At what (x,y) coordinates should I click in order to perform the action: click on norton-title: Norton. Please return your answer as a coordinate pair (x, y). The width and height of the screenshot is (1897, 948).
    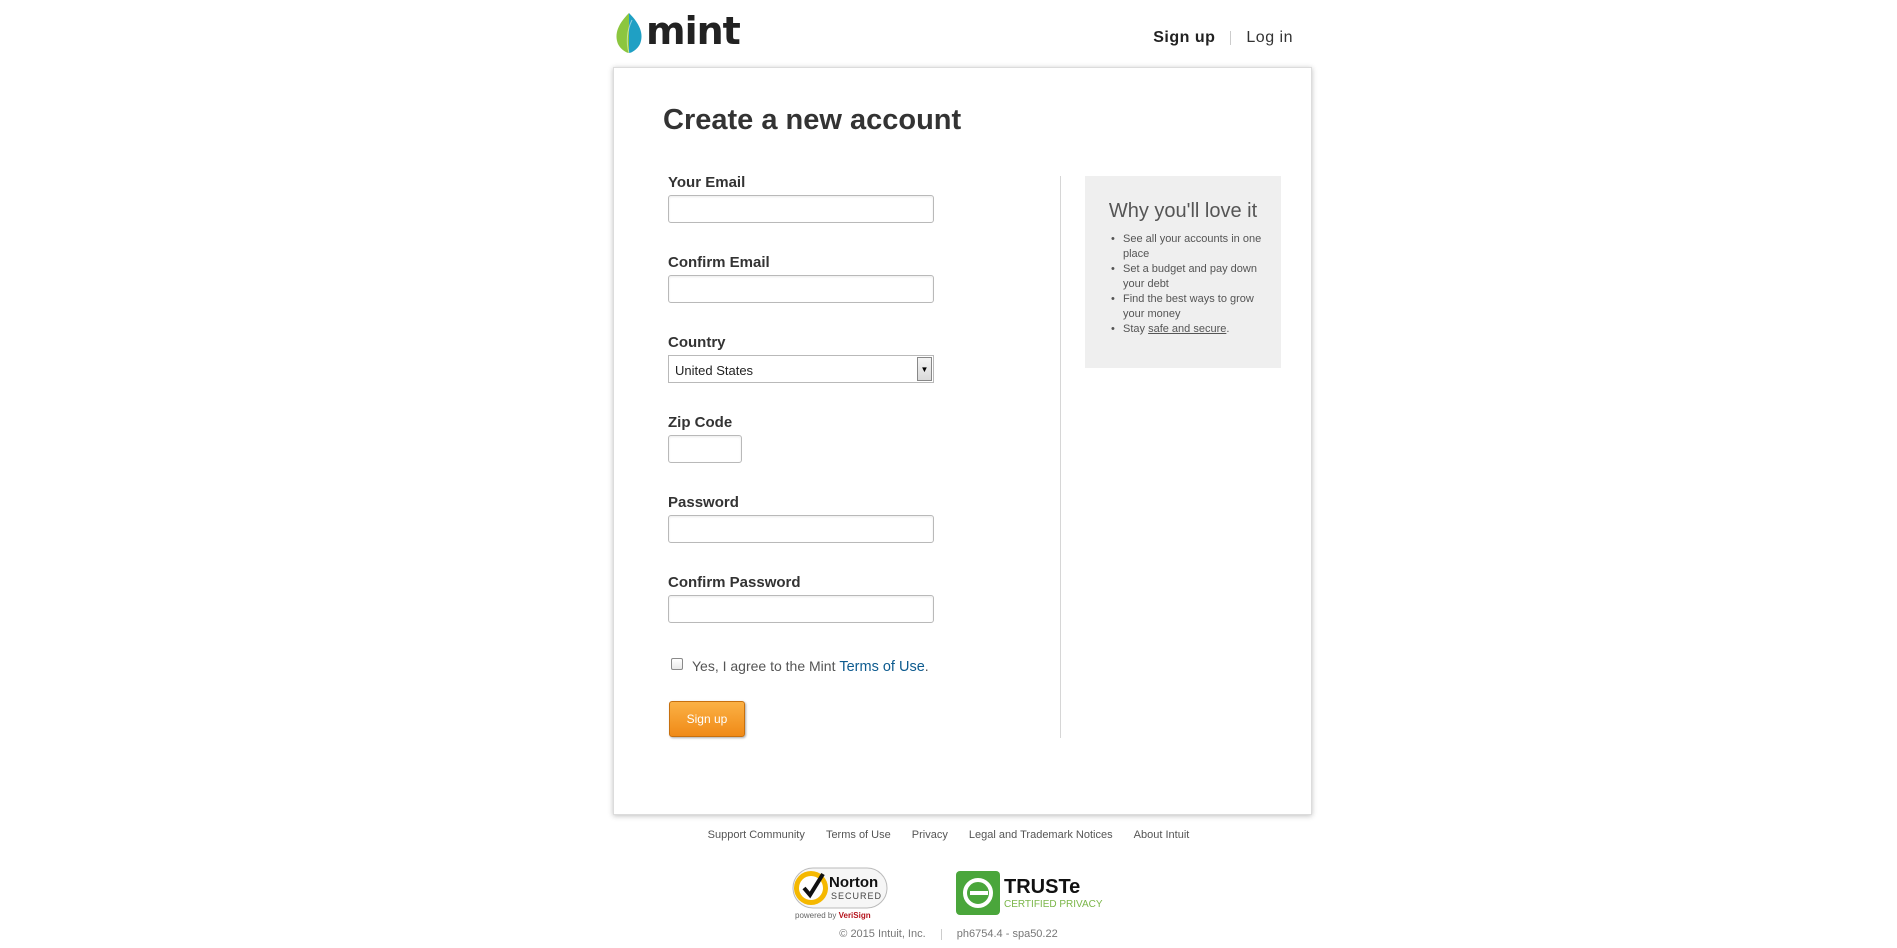
    Looking at the image, I should click on (853, 882).